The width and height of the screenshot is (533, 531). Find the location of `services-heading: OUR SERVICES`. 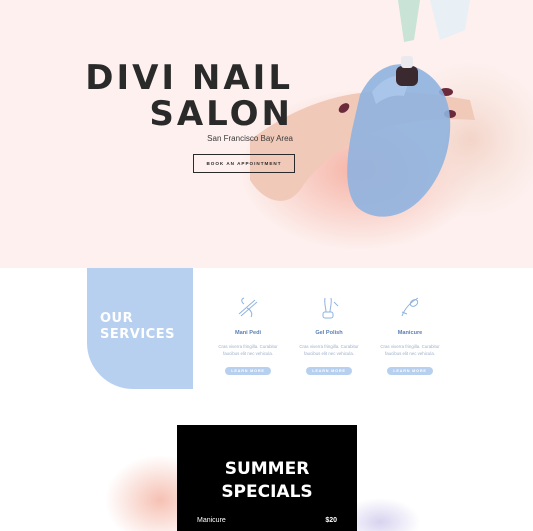

services-heading: OUR SERVICES is located at coordinates (137, 327).